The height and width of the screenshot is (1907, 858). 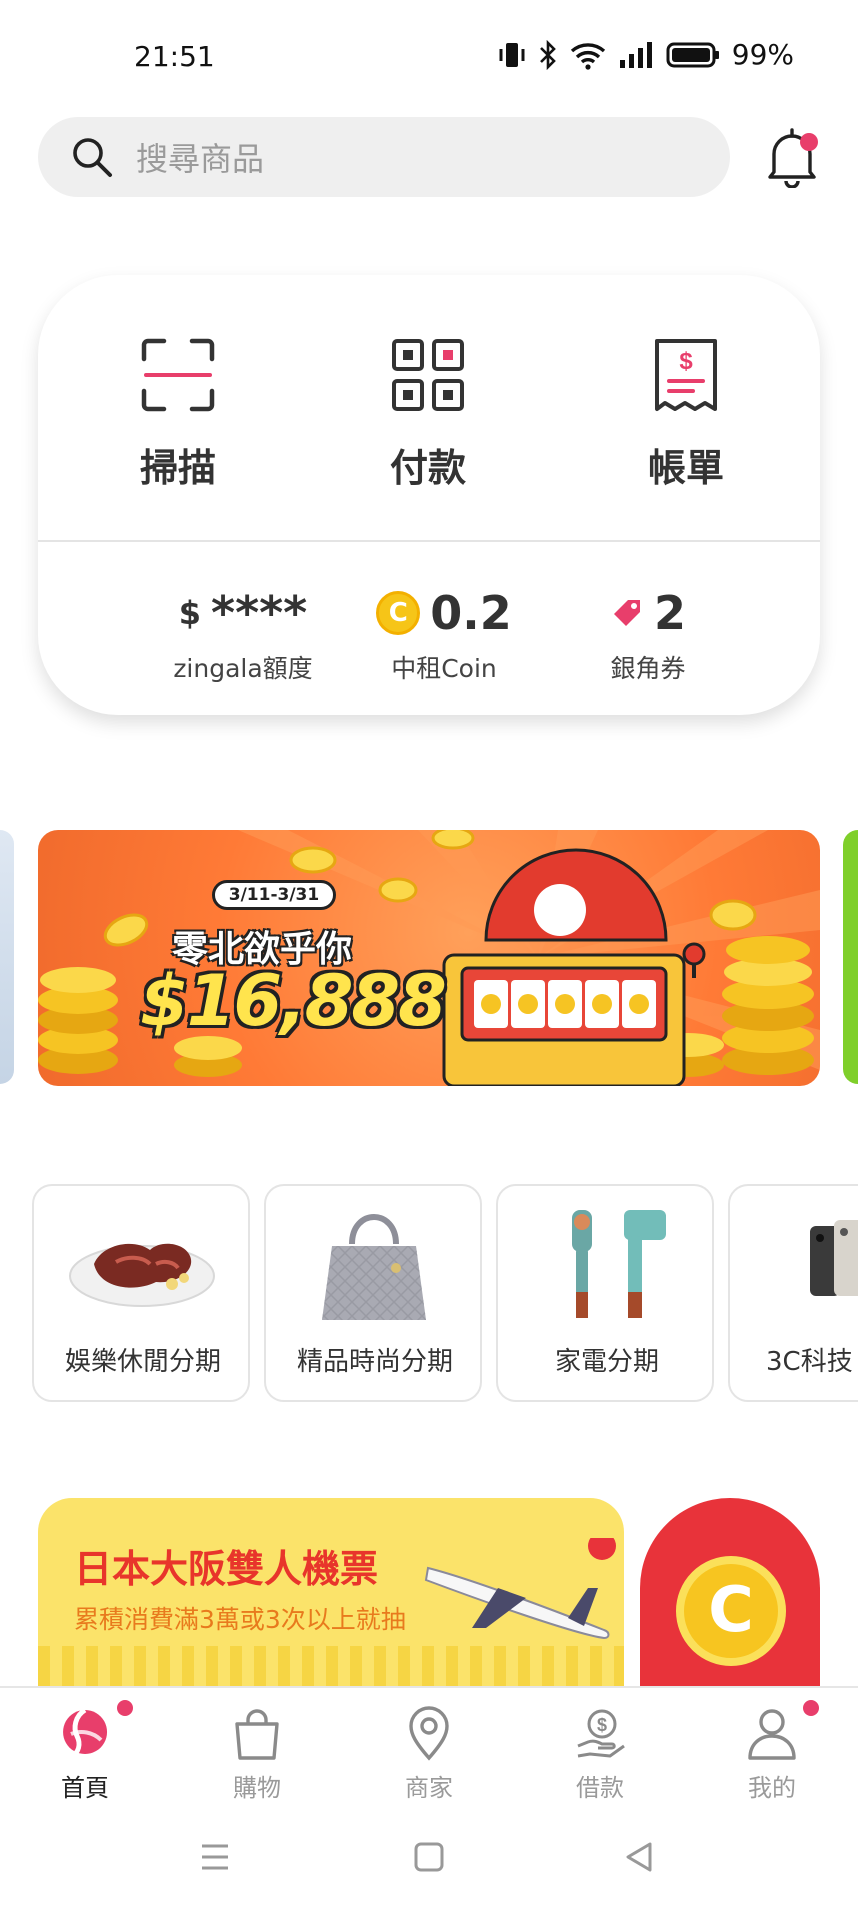 What do you see at coordinates (427, 468) in the screenshot?
I see `pay-label: 付款` at bounding box center [427, 468].